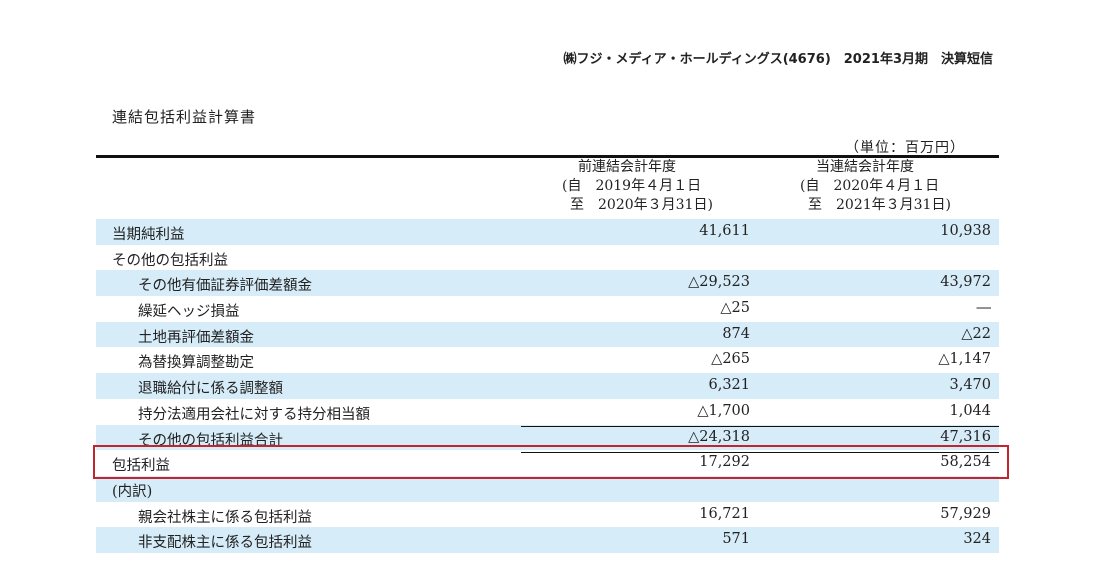  I want to click on subtotal-rule, so click(760, 426).